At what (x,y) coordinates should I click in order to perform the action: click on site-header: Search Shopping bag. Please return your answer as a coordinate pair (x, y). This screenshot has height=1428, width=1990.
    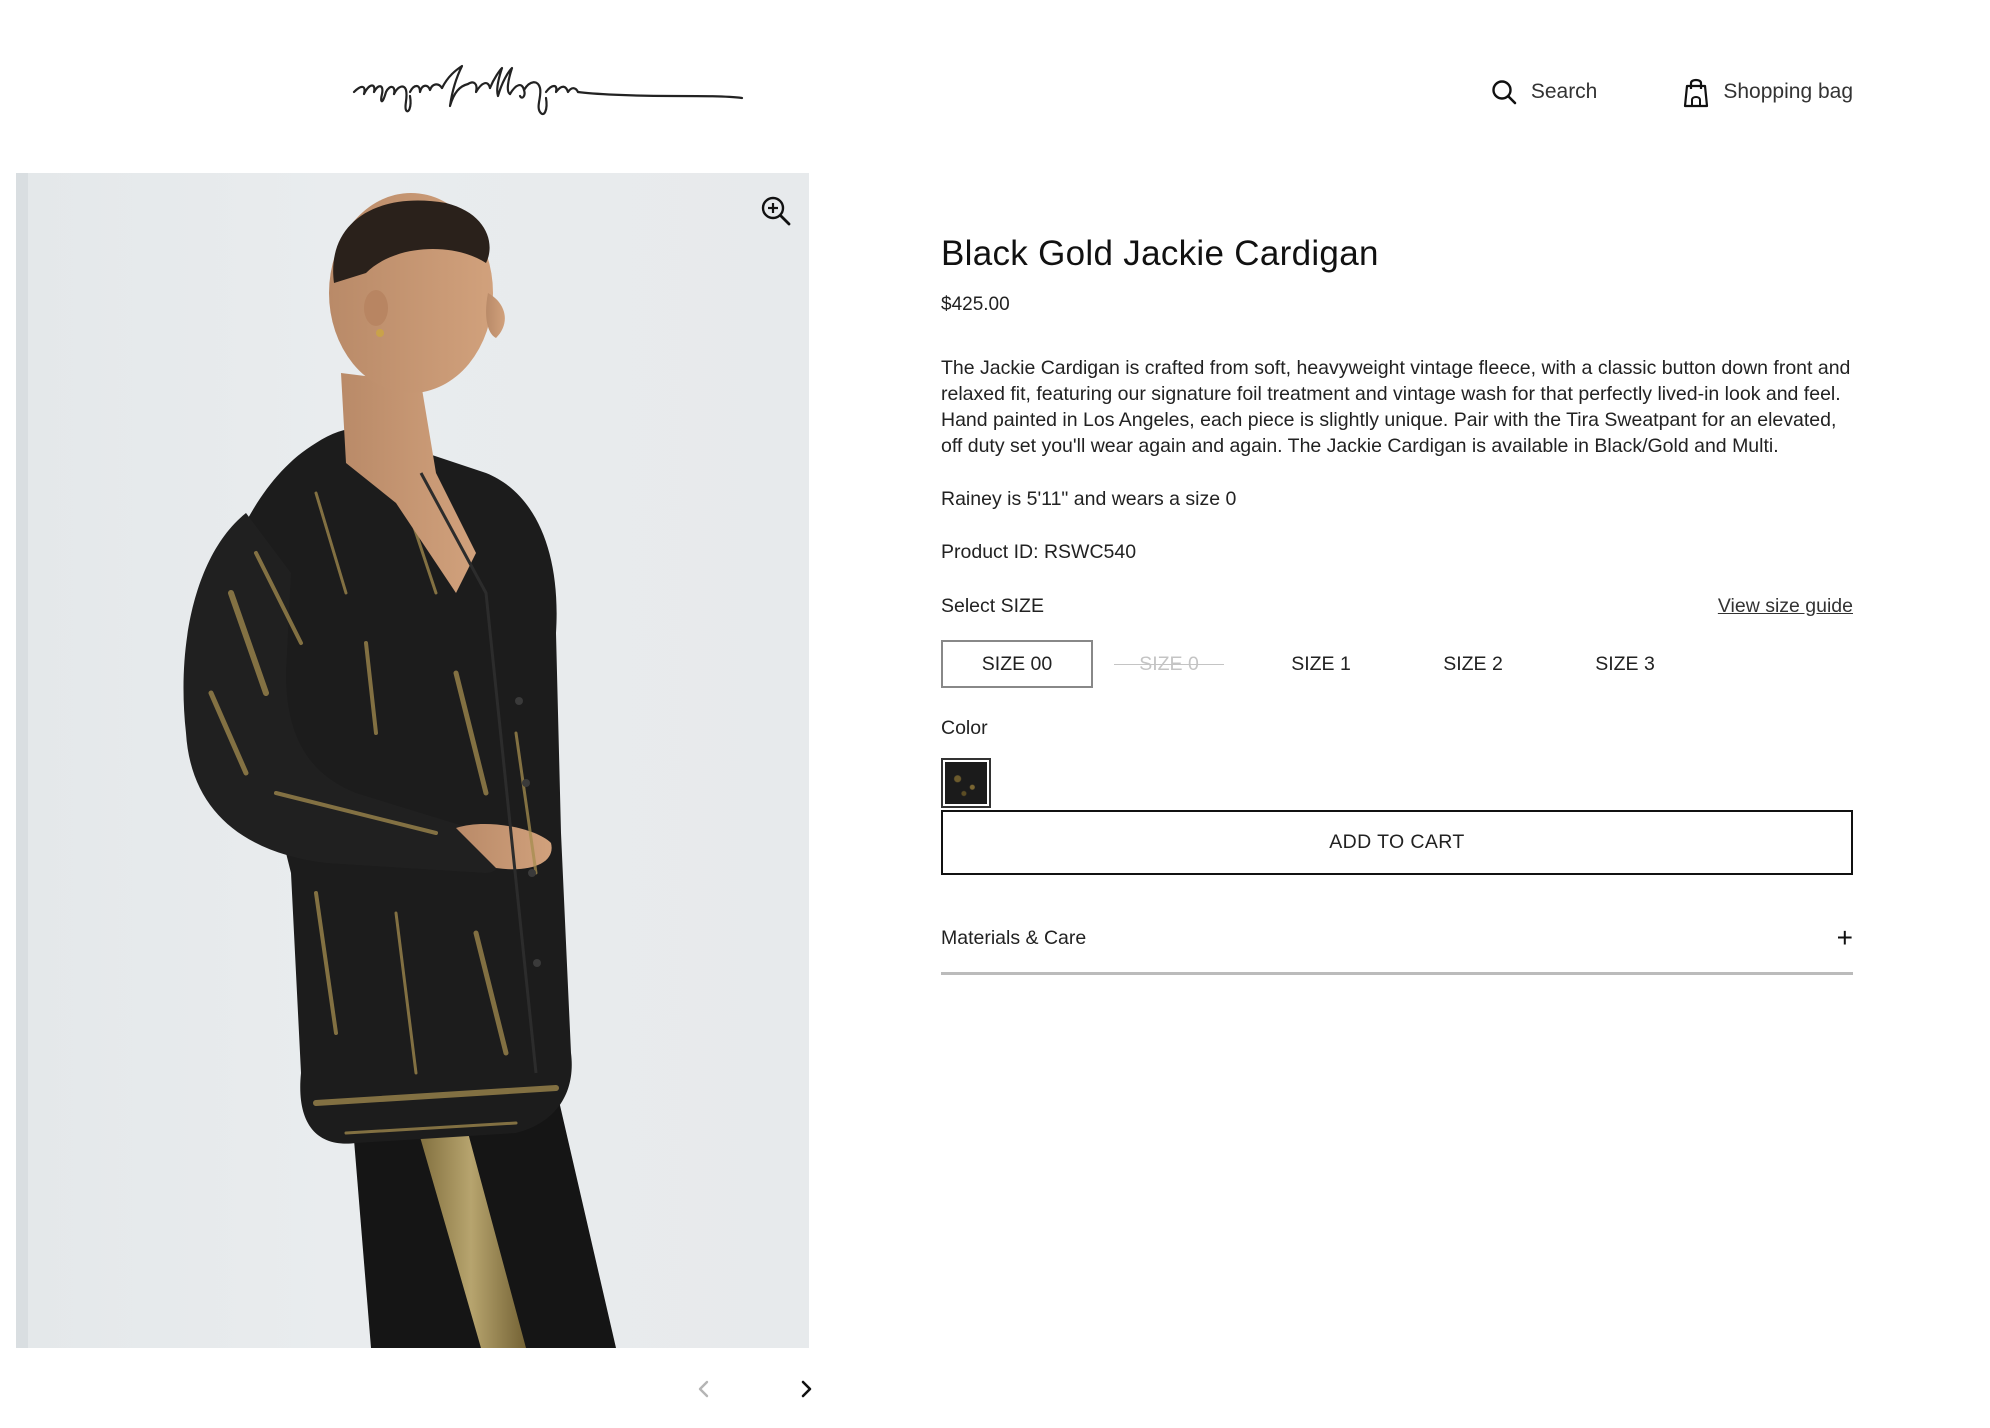
    Looking at the image, I should click on (995, 85).